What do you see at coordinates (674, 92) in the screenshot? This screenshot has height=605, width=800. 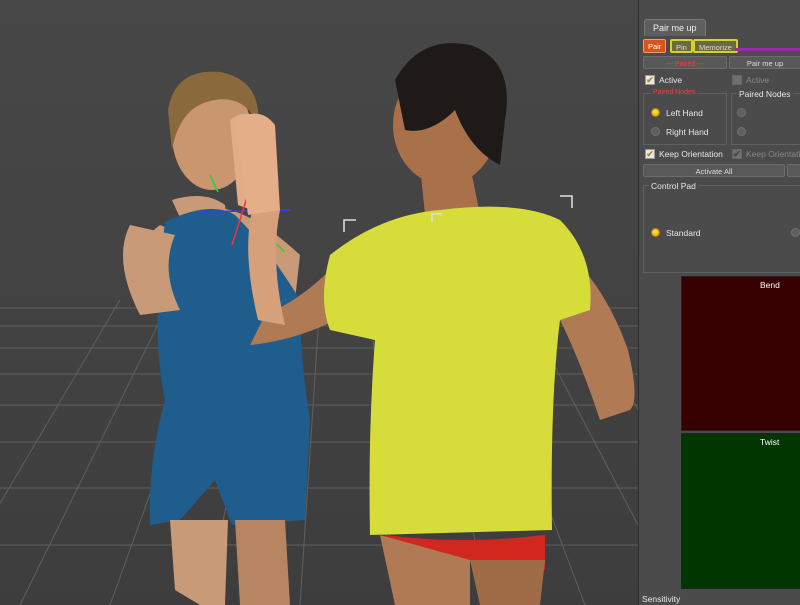 I see `paired-nodes-heading-red: Paired Nodes` at bounding box center [674, 92].